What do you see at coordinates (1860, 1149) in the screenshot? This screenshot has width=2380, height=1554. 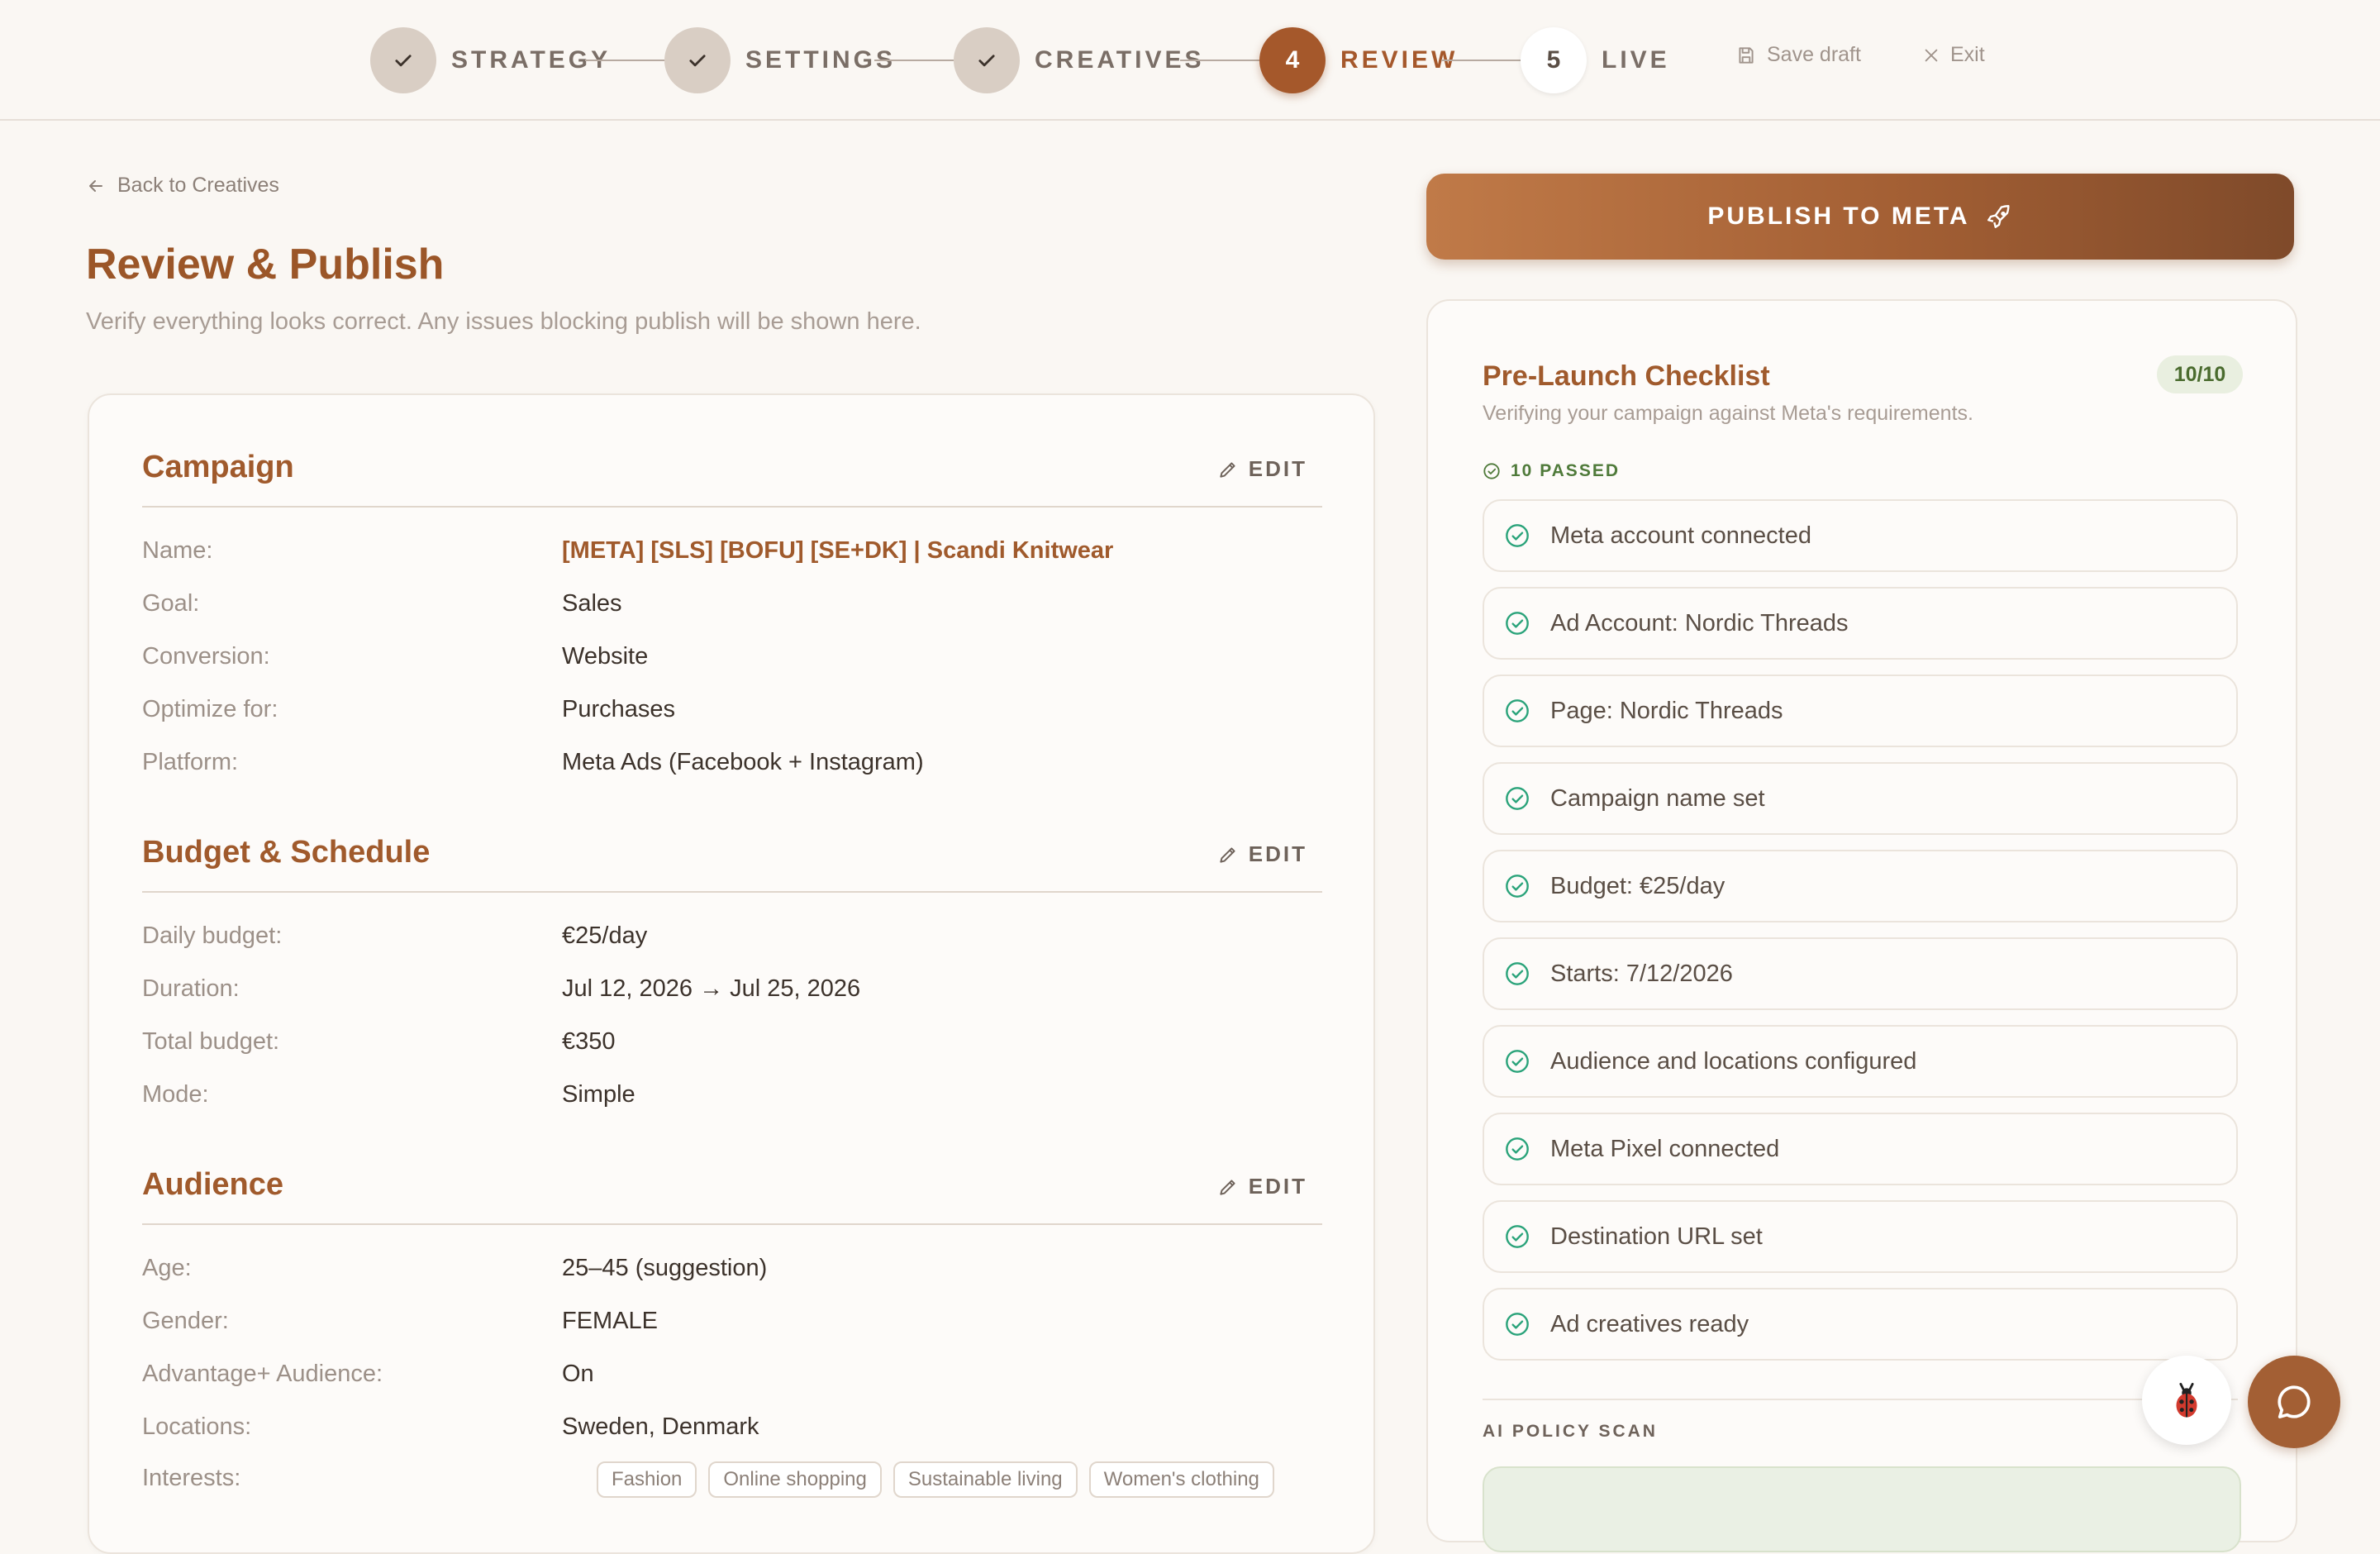 I see `checklist-item: Meta Pixel connected` at bounding box center [1860, 1149].